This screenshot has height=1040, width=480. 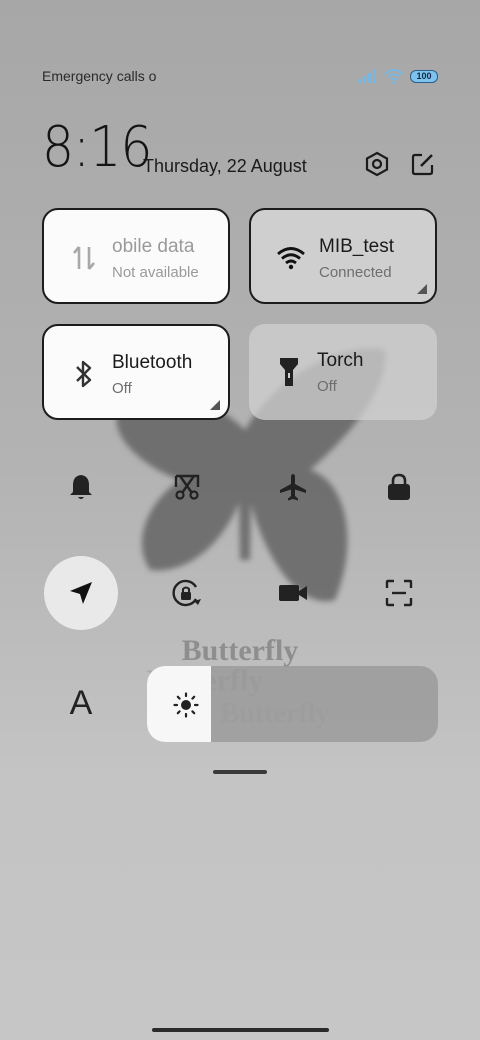 I want to click on toggle-rotation-lock, so click(x=187, y=593).